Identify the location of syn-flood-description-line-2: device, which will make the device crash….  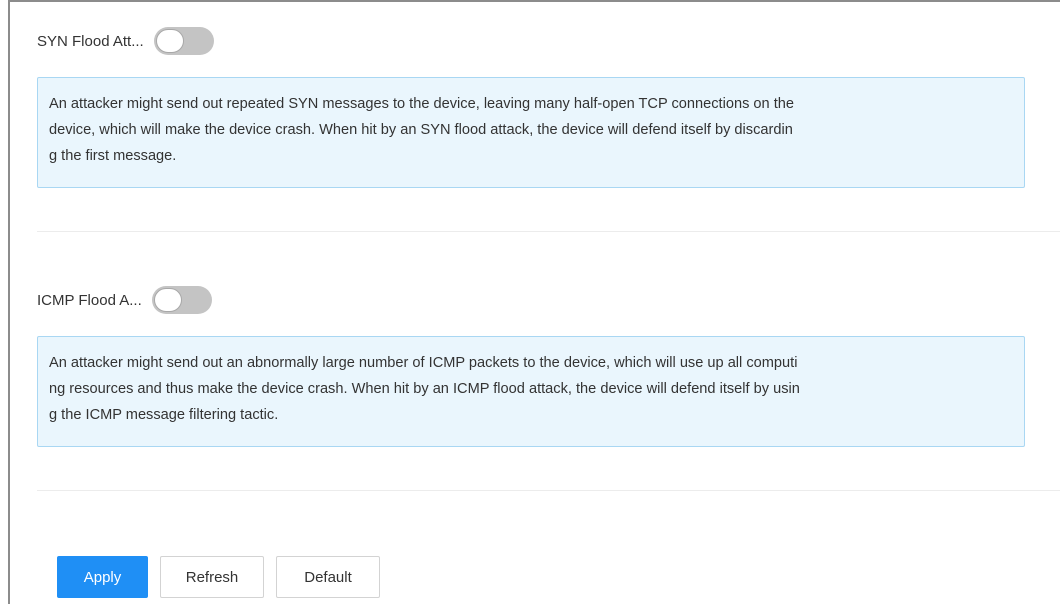
(421, 130).